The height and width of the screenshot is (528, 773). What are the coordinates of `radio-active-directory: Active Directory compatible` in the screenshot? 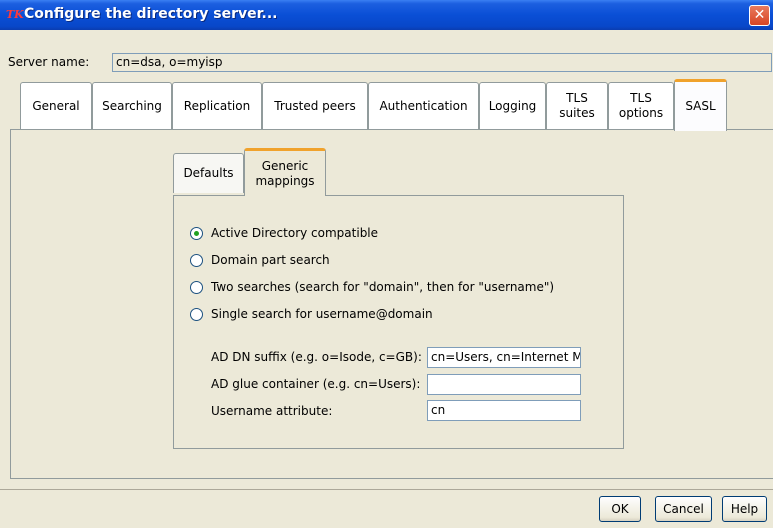 It's located at (284, 233).